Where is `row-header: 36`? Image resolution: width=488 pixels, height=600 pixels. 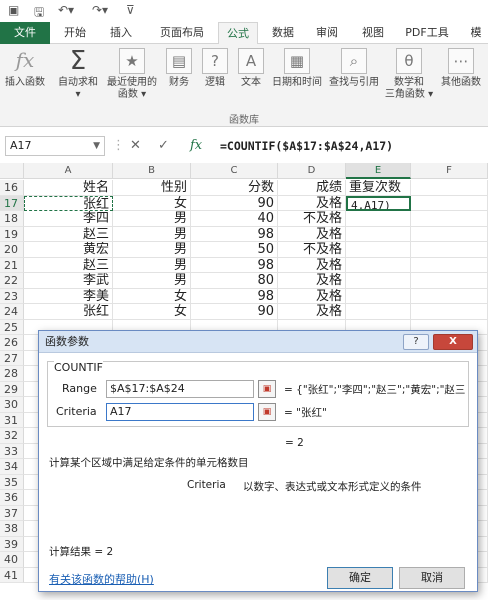
row-header: 36 is located at coordinates (12, 498).